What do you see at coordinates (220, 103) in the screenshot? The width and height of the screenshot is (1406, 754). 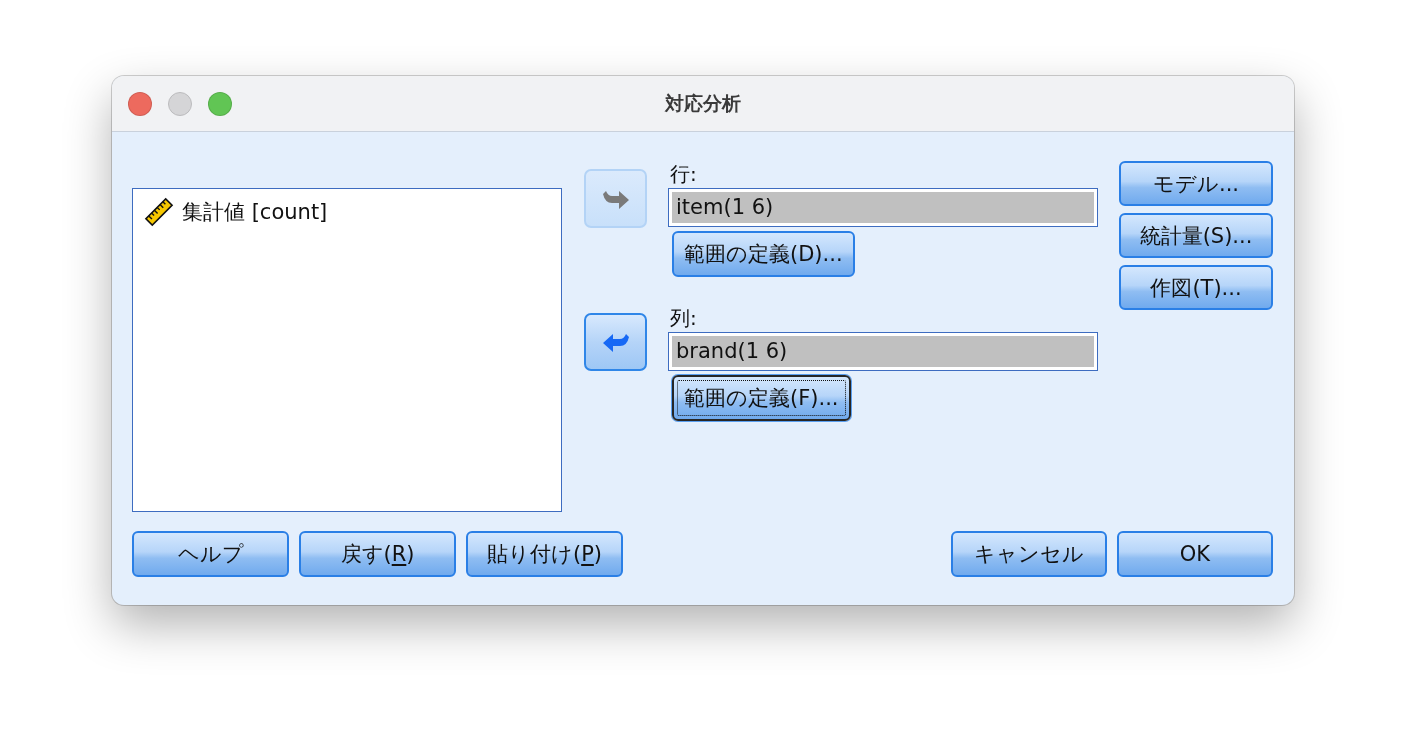 I see `zoom-button` at bounding box center [220, 103].